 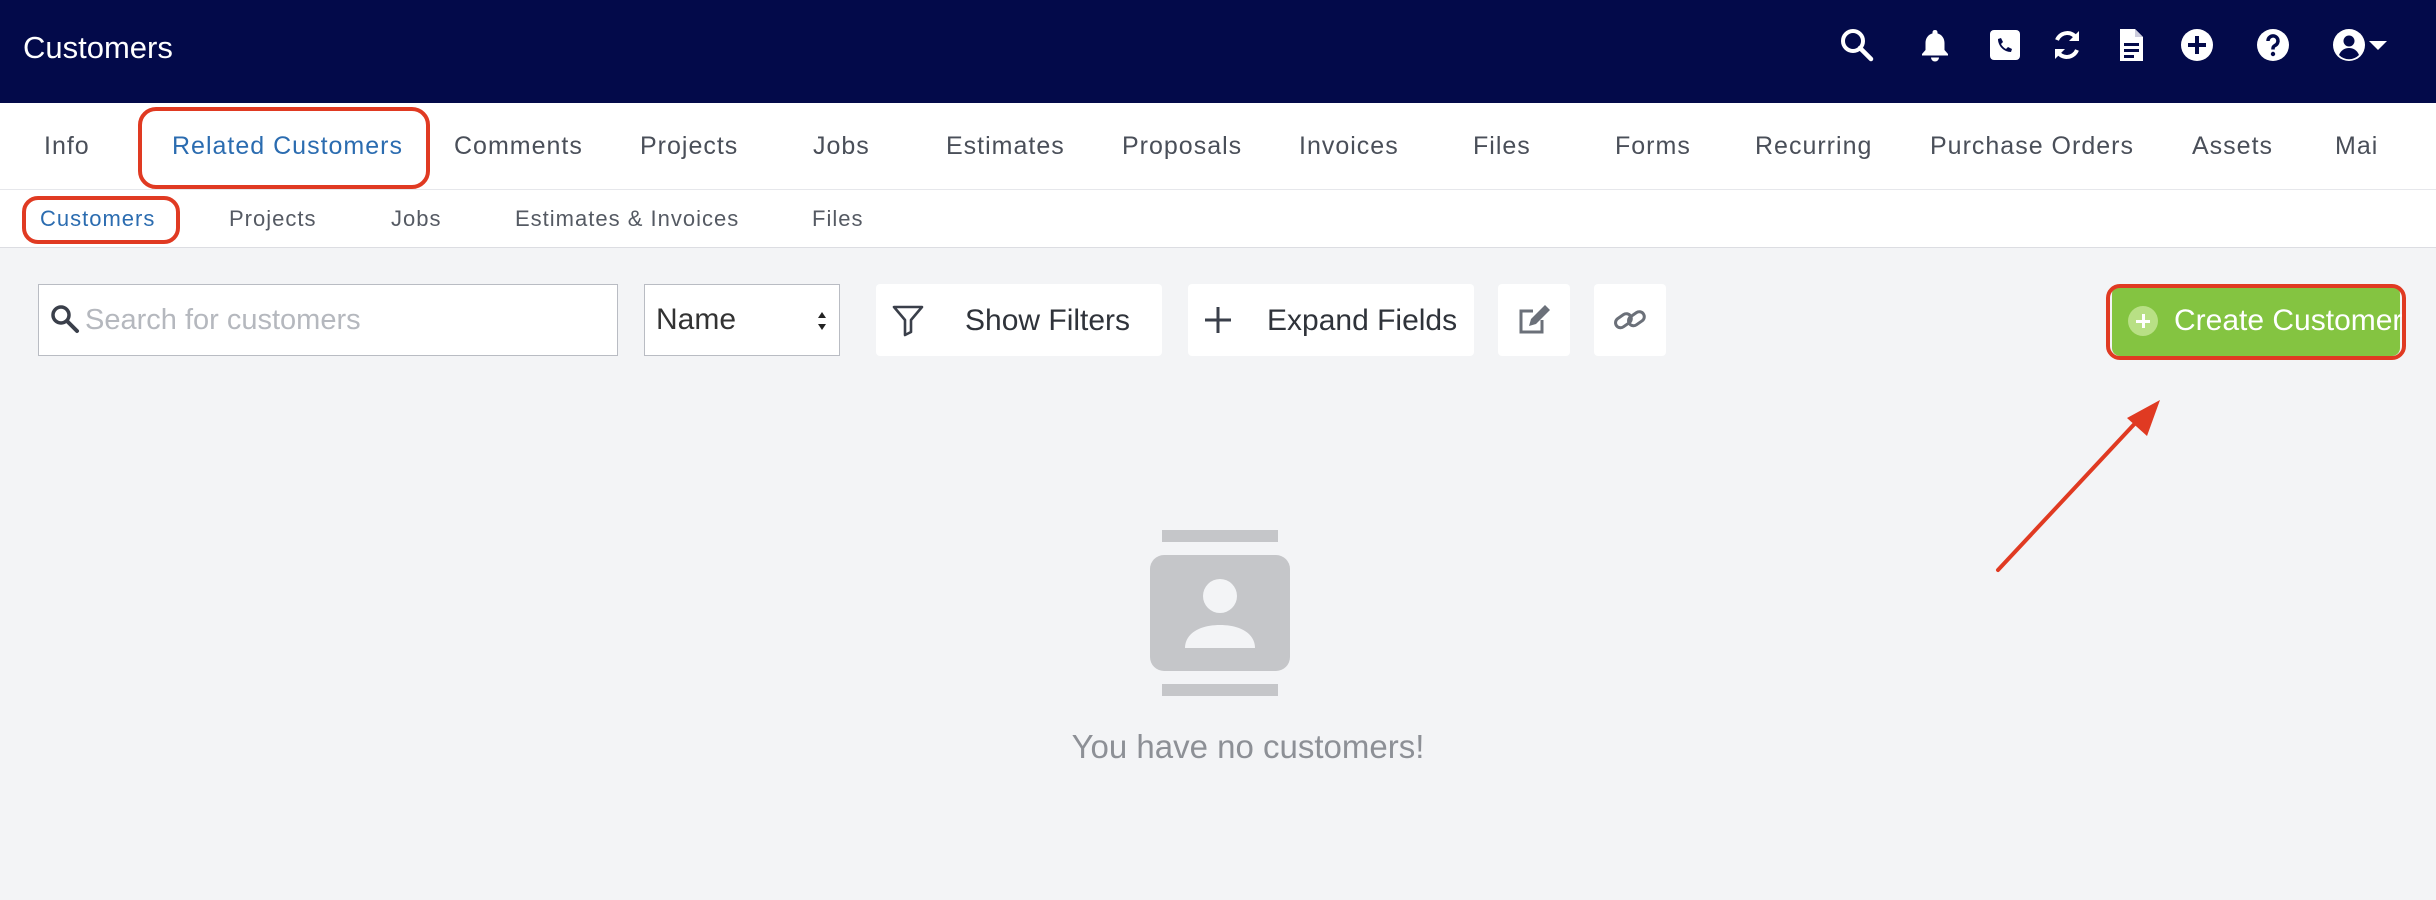 I want to click on annotation-arrow, so click(x=2078, y=486).